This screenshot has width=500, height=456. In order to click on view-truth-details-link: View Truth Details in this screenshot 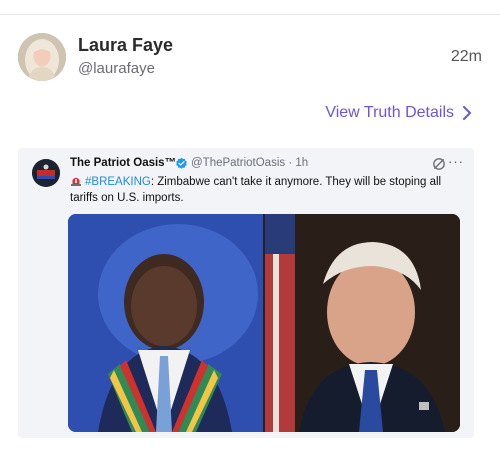, I will do `click(398, 113)`.